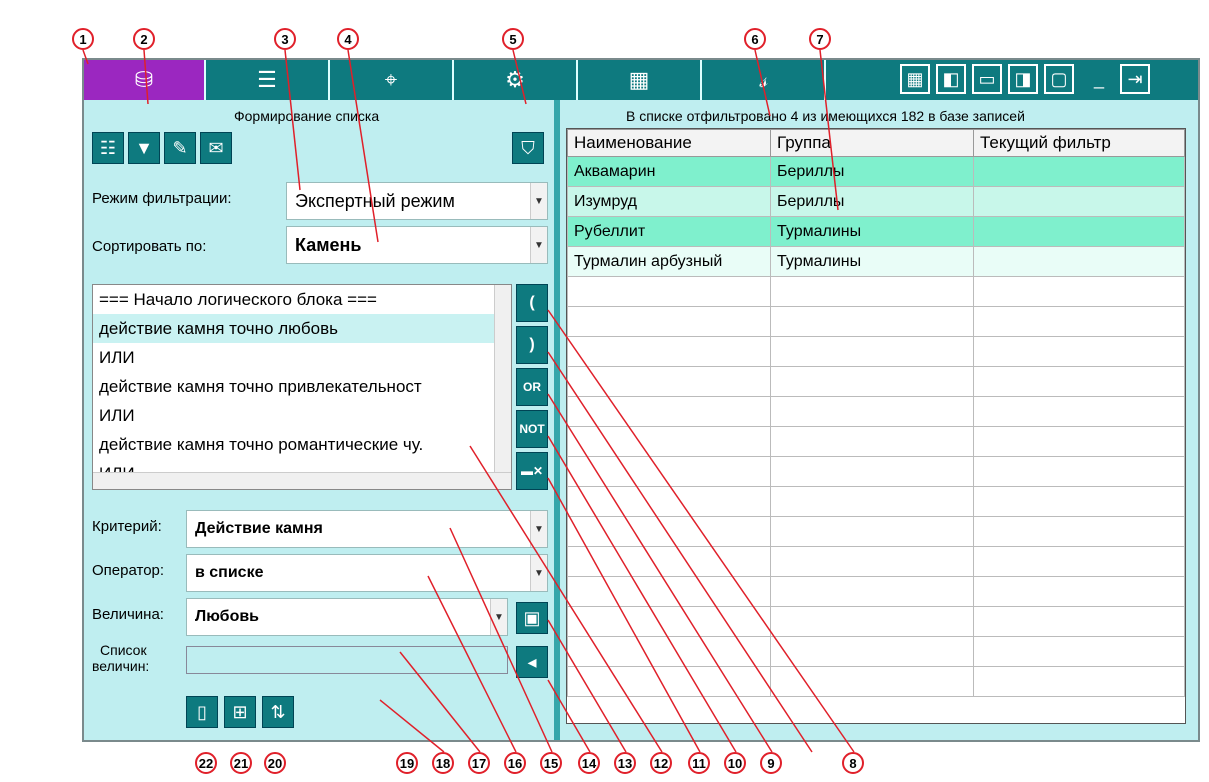  Describe the element at coordinates (853, 763) in the screenshot. I see `callout-8: 8` at that location.